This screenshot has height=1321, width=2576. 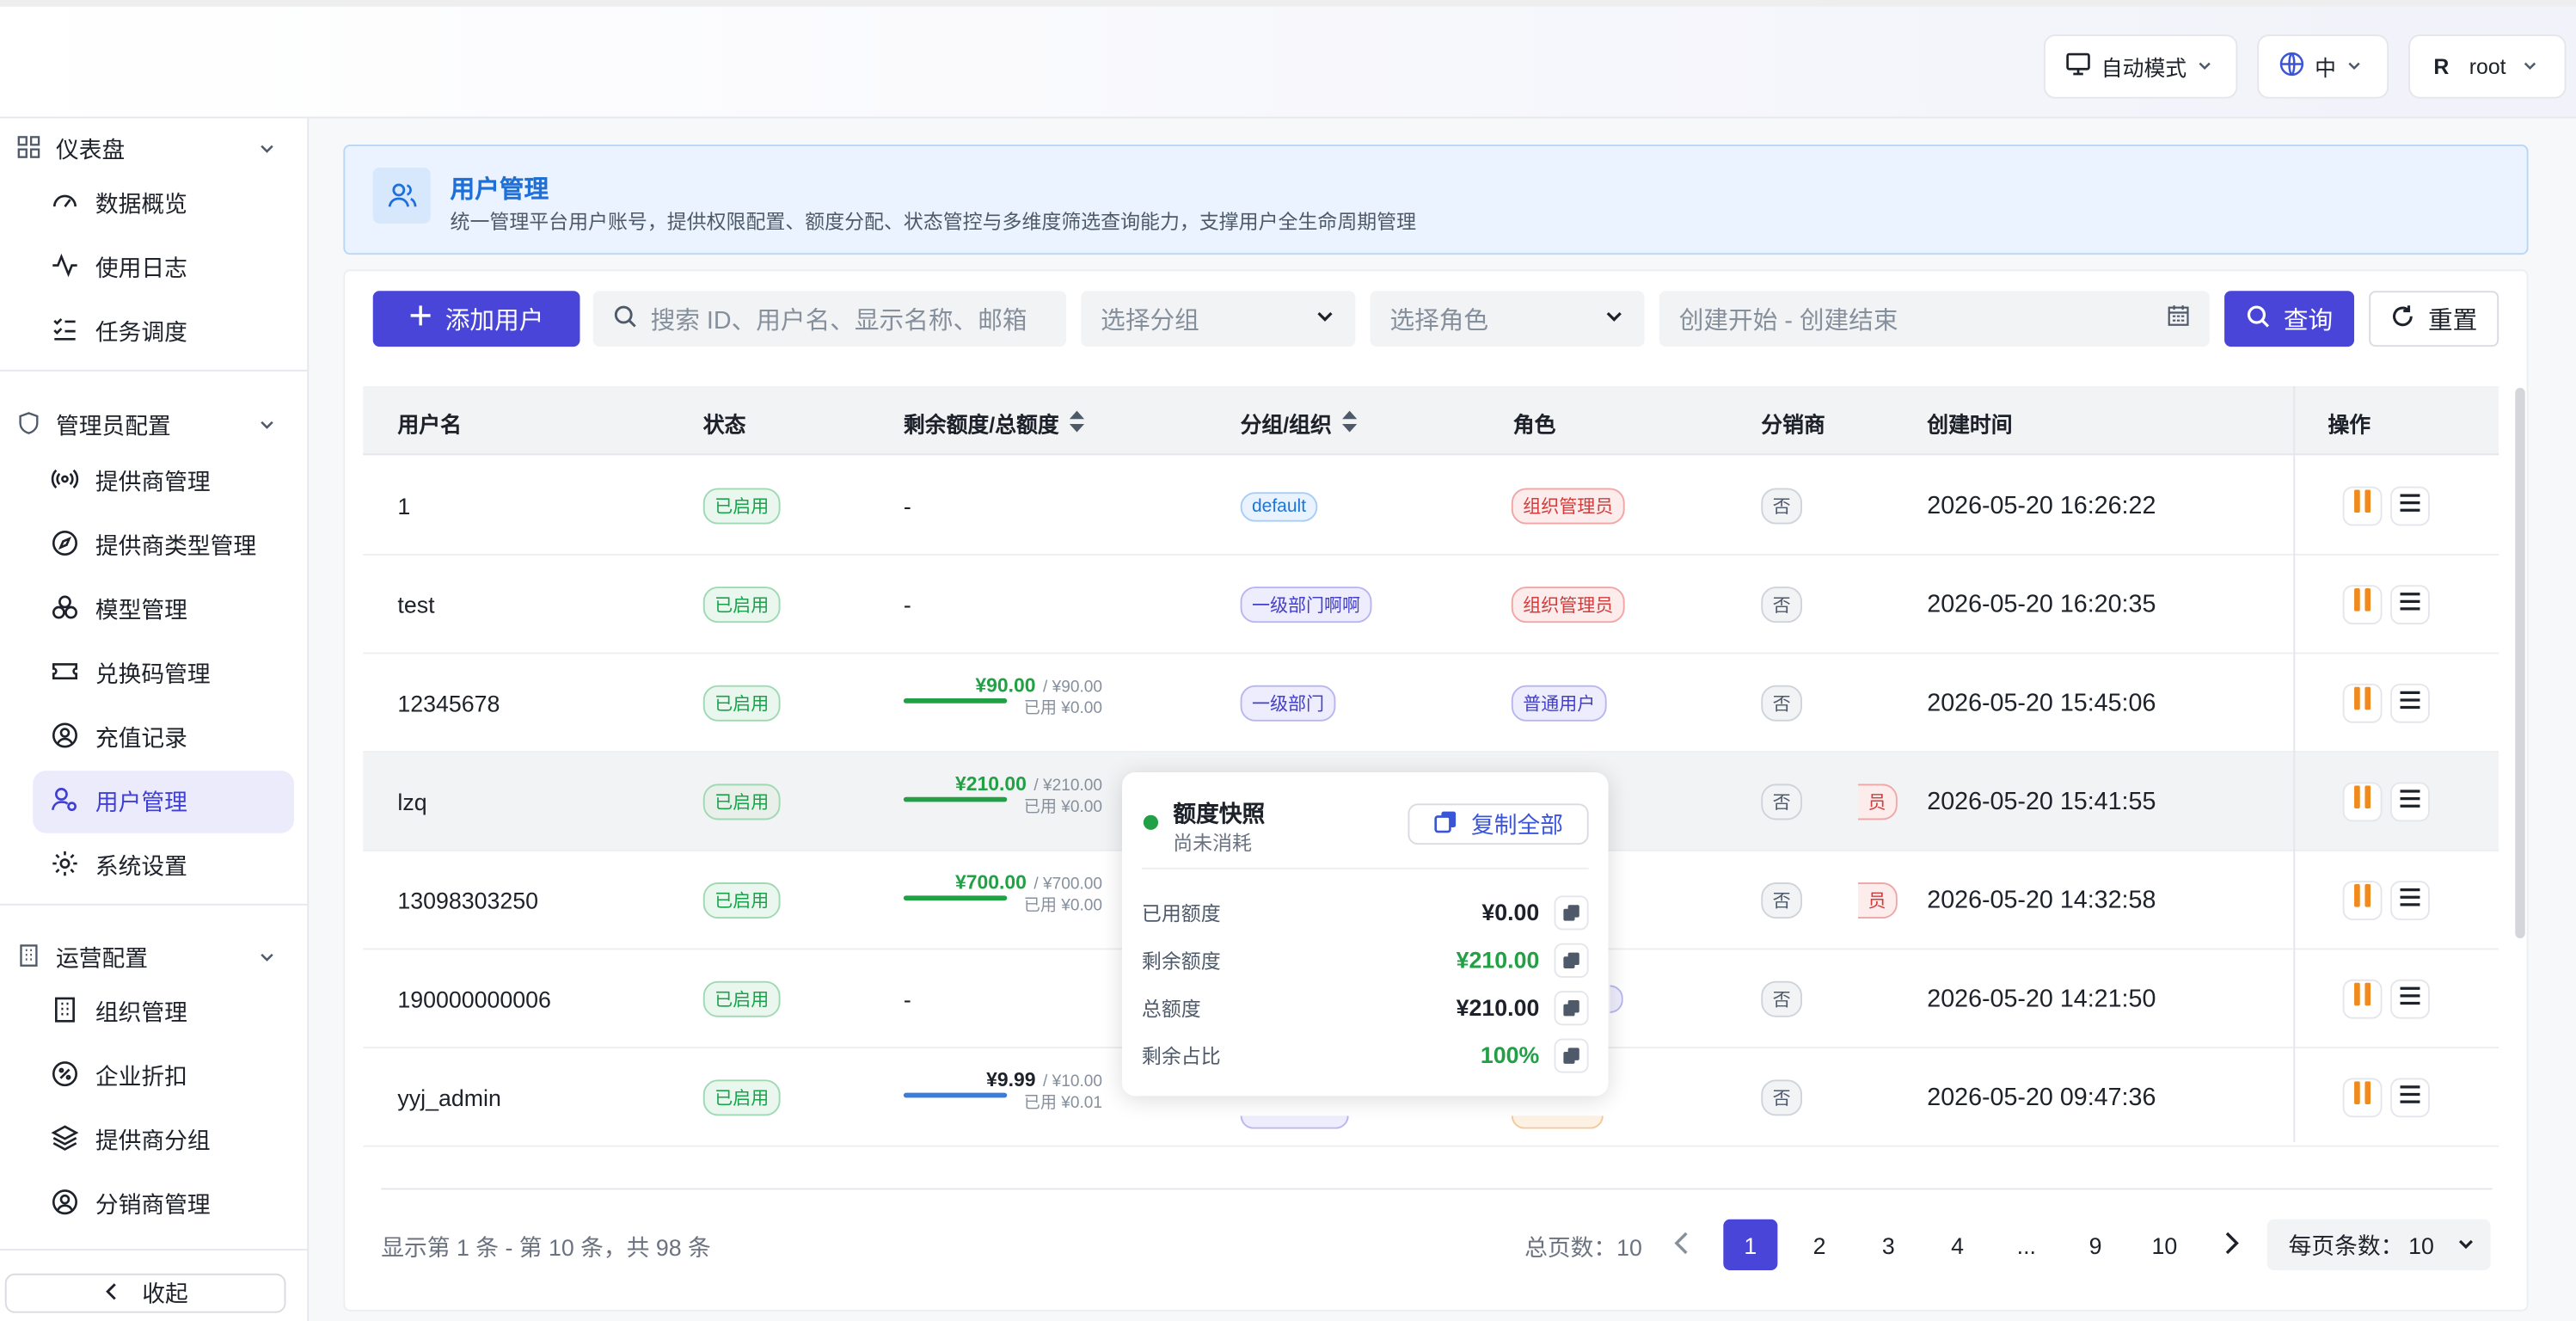 I want to click on page-button-10: 10, so click(x=2164, y=1245).